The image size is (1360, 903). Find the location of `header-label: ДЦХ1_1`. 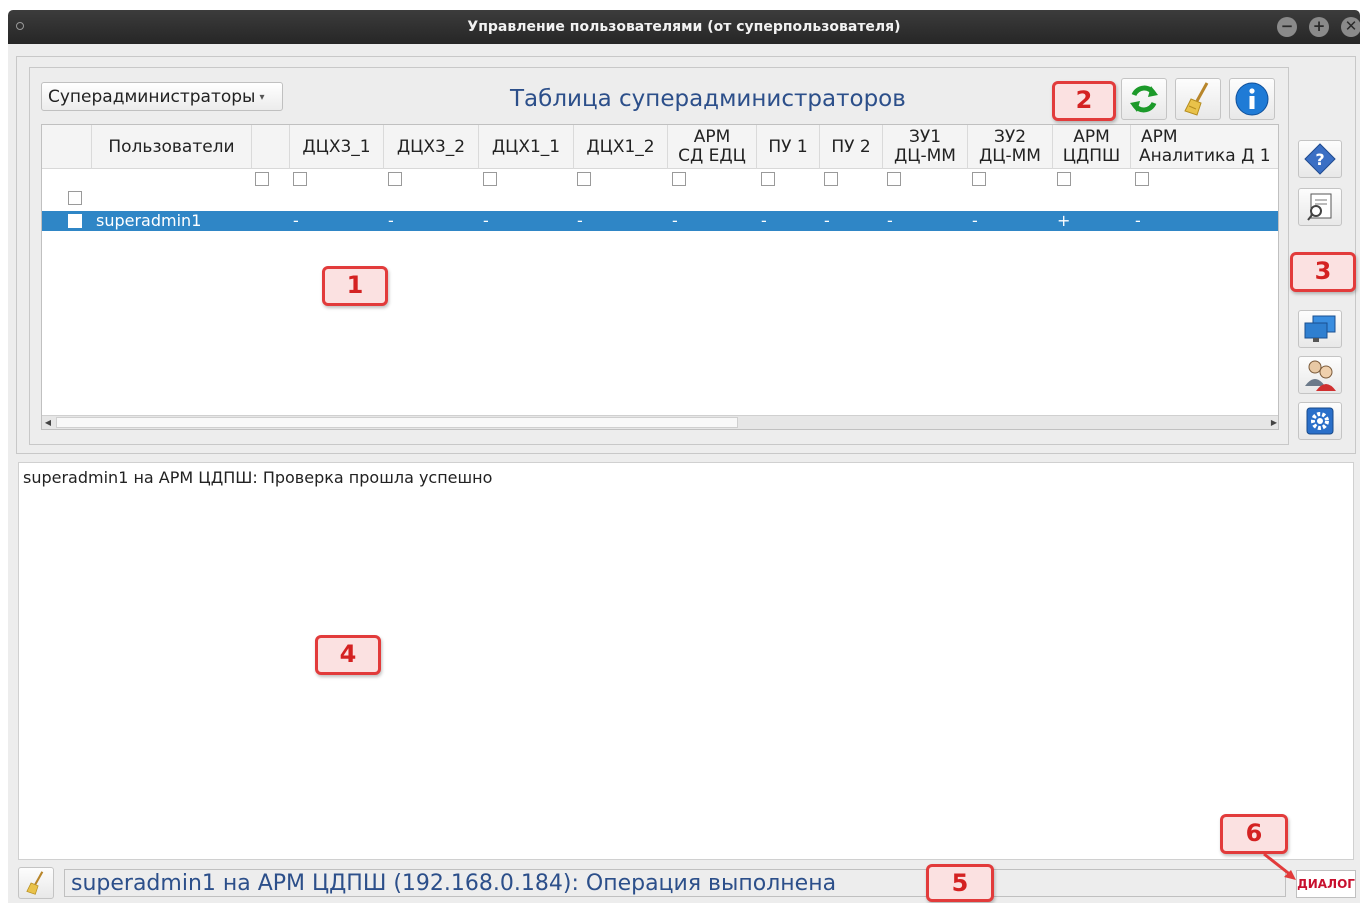

header-label: ДЦХ1_1 is located at coordinates (526, 146).